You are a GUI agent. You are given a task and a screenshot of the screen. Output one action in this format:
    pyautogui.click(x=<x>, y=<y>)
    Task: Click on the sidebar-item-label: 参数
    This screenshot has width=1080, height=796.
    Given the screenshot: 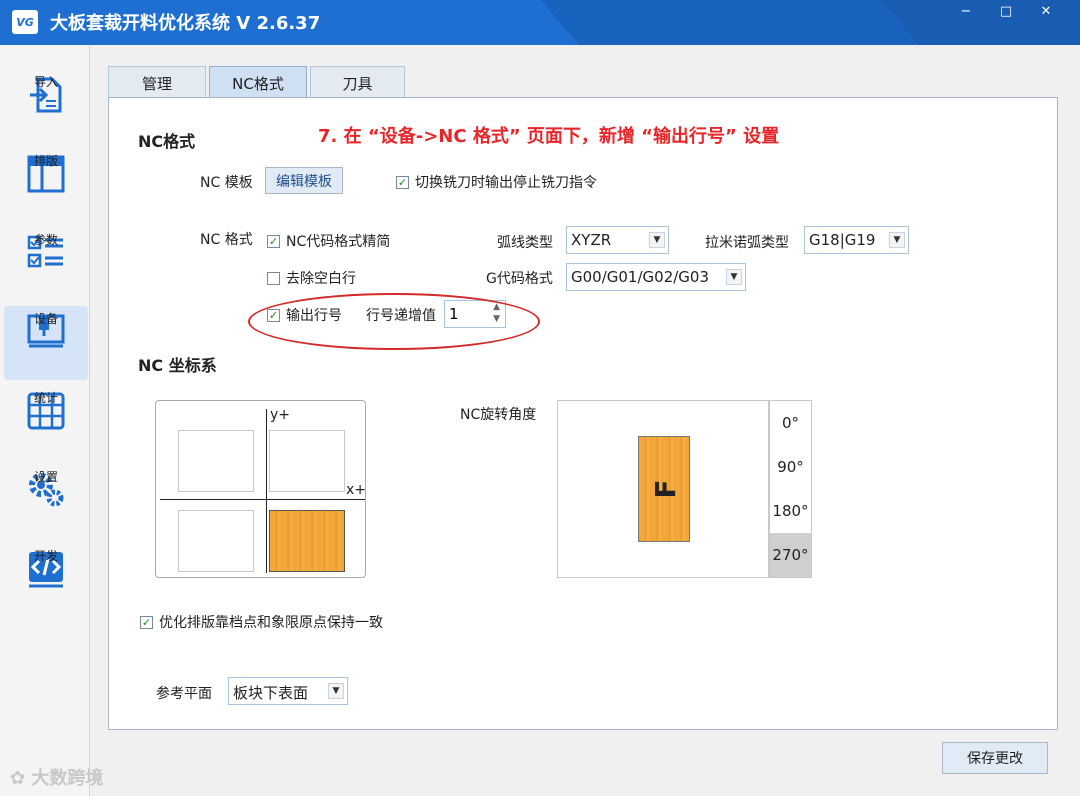 What is the action you would take?
    pyautogui.click(x=45, y=240)
    